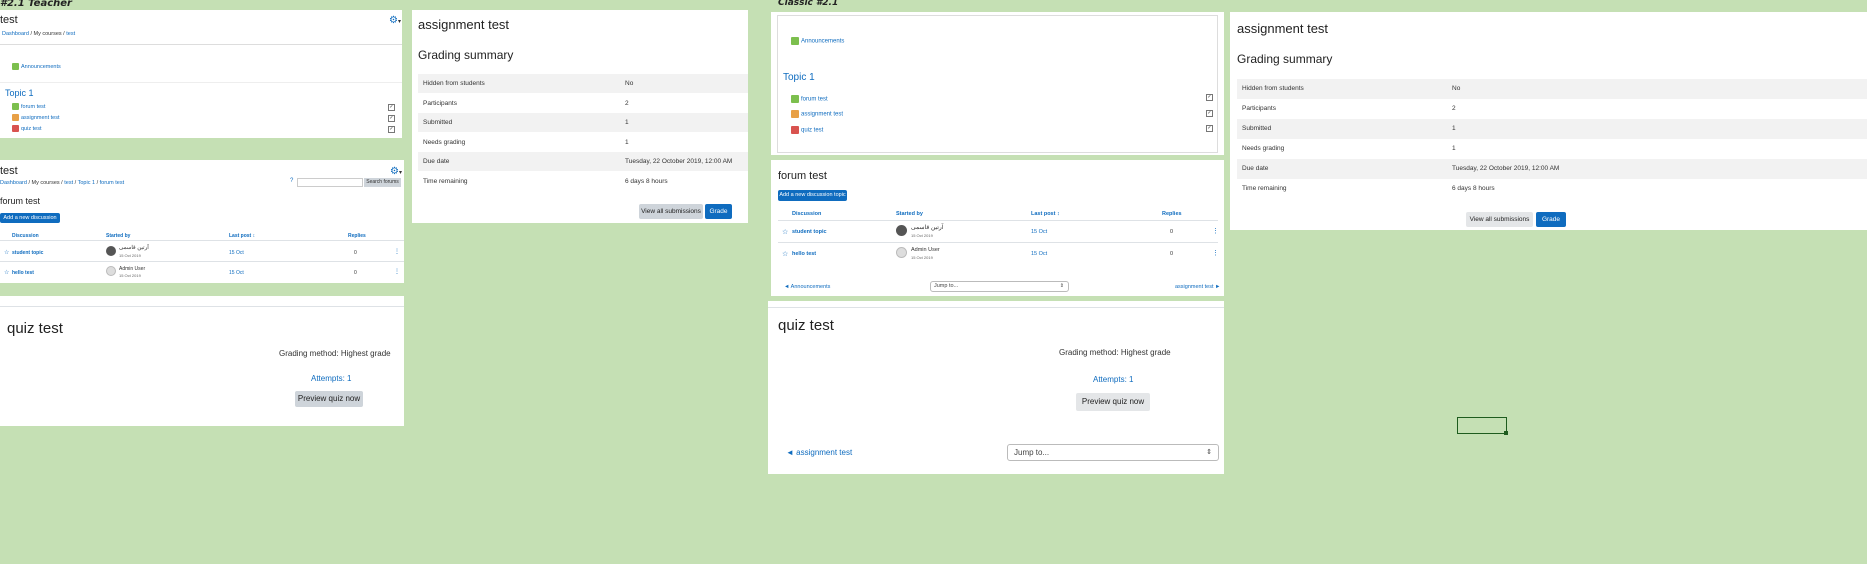  Describe the element at coordinates (291, 181) in the screenshot. I see `help-icon: ?` at that location.